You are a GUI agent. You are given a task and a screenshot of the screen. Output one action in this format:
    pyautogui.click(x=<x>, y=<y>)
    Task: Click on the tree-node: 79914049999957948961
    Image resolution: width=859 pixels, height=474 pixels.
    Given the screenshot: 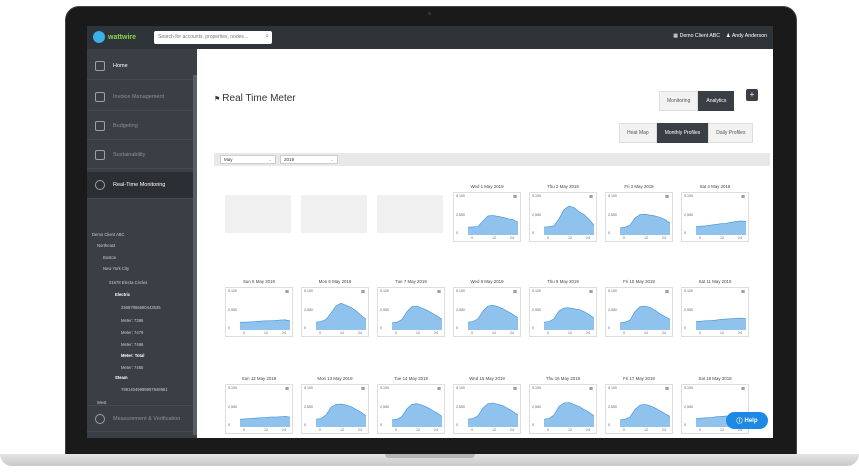 What is the action you would take?
    pyautogui.click(x=144, y=389)
    